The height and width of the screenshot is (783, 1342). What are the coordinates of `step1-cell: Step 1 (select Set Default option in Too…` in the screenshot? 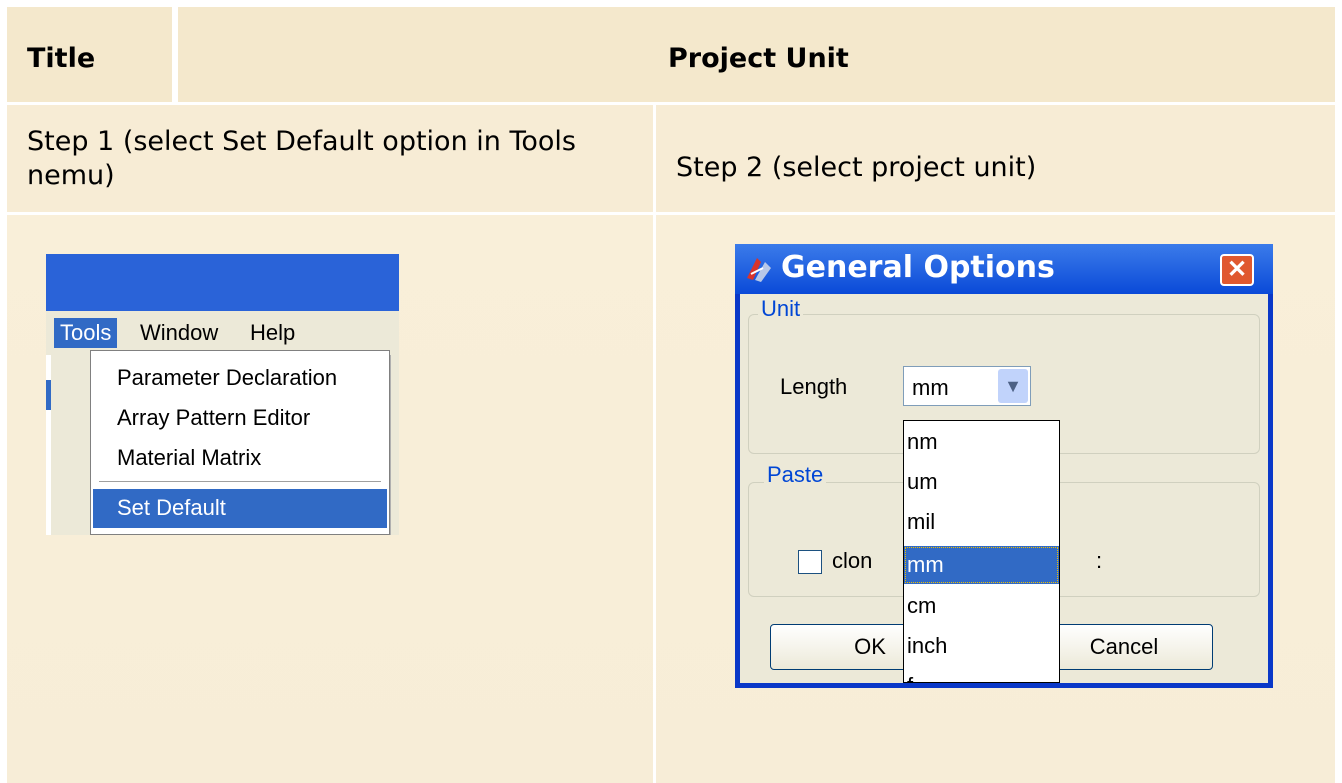 It's located at (330, 158).